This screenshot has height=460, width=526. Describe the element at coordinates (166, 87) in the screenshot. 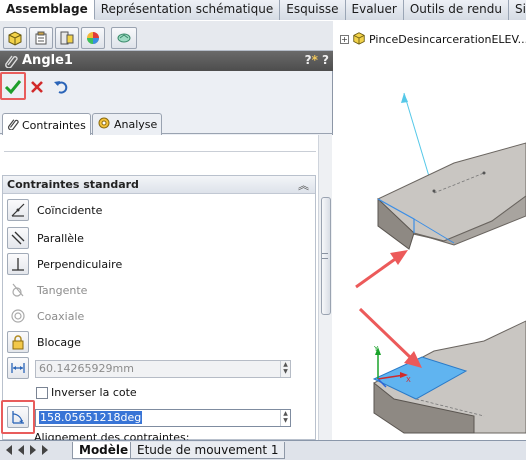

I see `action-toolbar` at that location.